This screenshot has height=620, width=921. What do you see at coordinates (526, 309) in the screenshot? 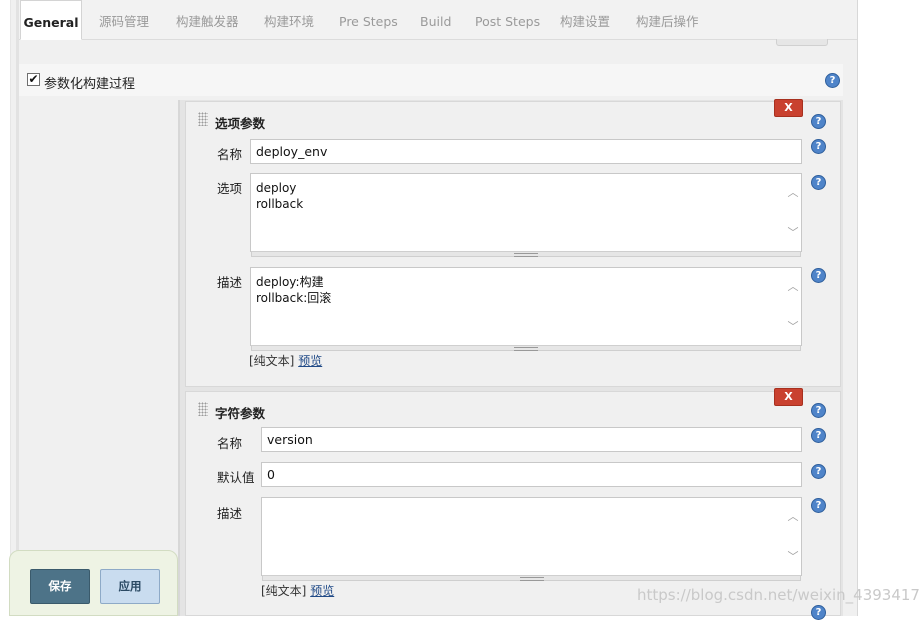
I see `choice-description-textarea: deploy:构建 rollback:回滚 ︿ ﹀` at bounding box center [526, 309].